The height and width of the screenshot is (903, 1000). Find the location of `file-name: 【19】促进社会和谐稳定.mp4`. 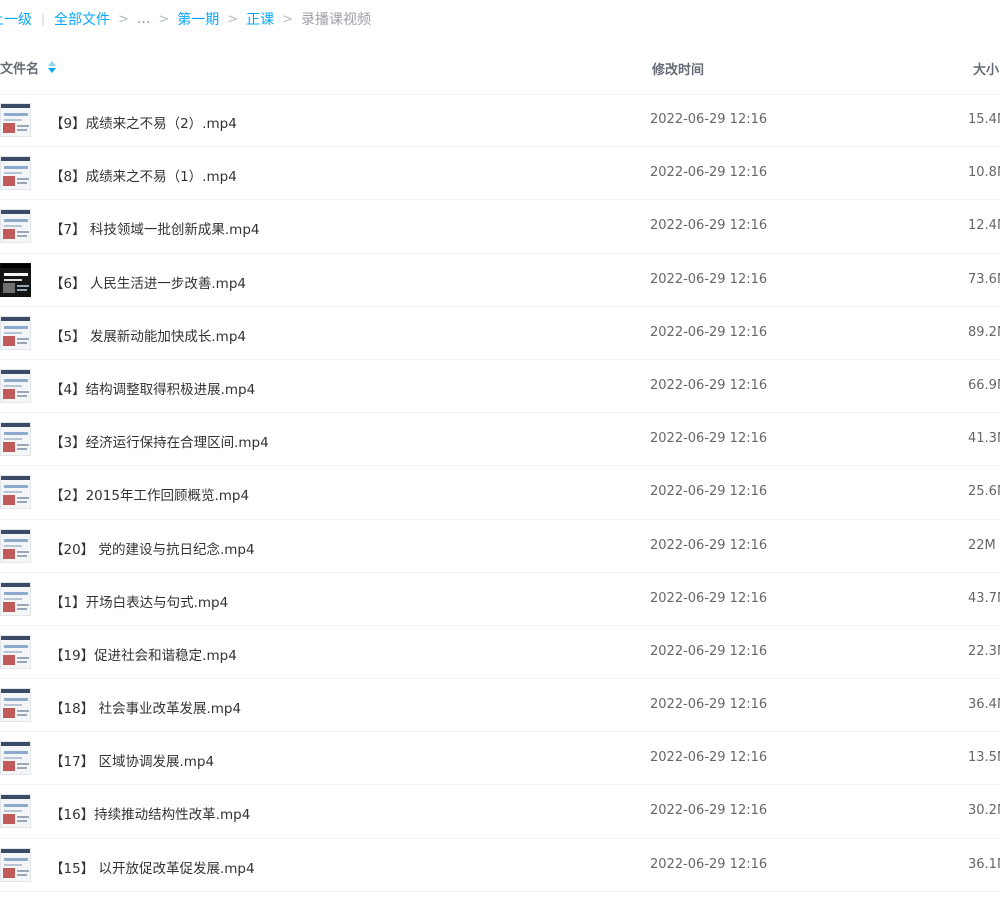

file-name: 【19】促进社会和谐稳定.mp4 is located at coordinates (143, 654).